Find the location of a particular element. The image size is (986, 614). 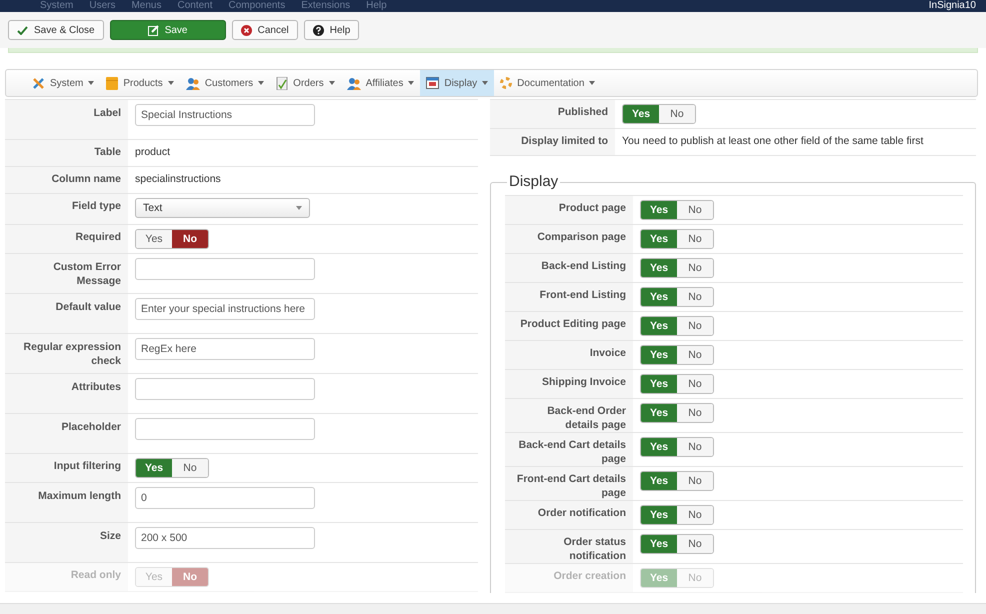

people-icon is located at coordinates (353, 83).